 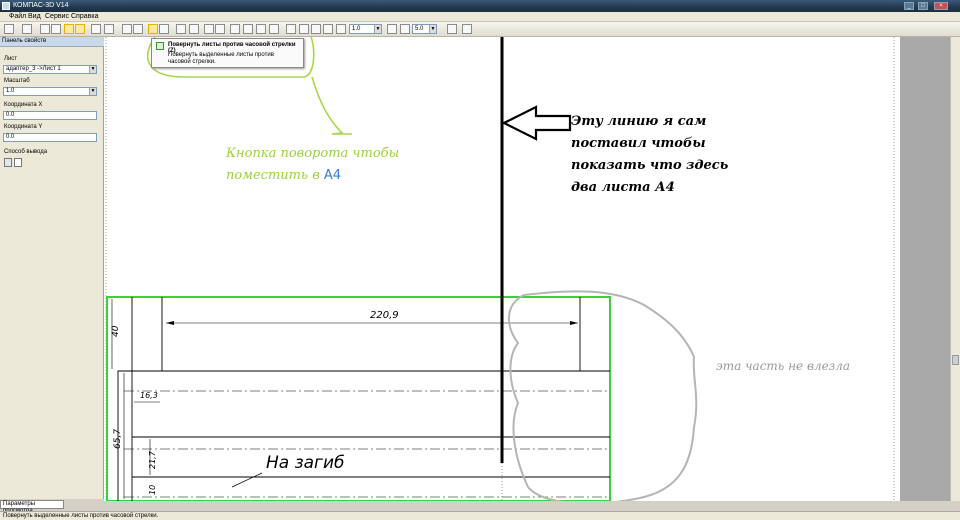 What do you see at coordinates (332, 105) in the screenshot?
I see `green-tail` at bounding box center [332, 105].